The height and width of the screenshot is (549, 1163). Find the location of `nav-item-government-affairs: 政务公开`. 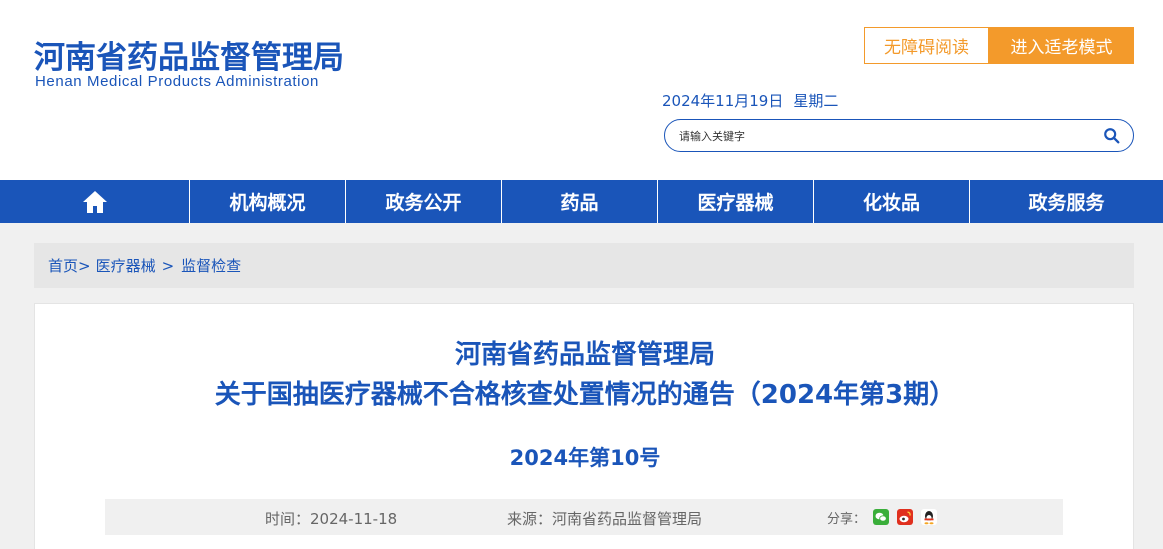

nav-item-government-affairs: 政务公开 is located at coordinates (424, 201).